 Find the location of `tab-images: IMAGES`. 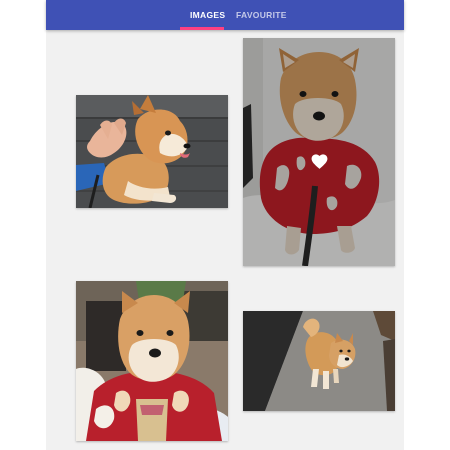

tab-images: IMAGES is located at coordinates (207, 15).